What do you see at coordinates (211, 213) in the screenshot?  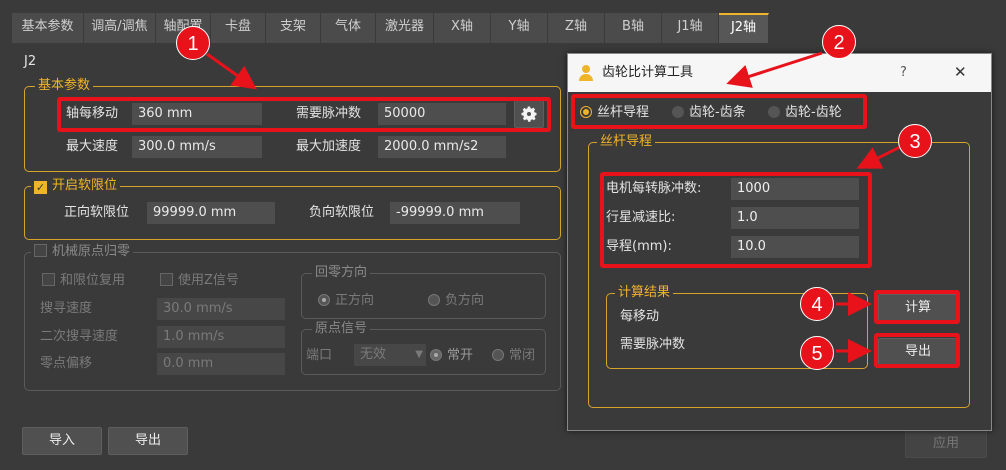 I see `pos-limit-field: 99999.0 mm` at bounding box center [211, 213].